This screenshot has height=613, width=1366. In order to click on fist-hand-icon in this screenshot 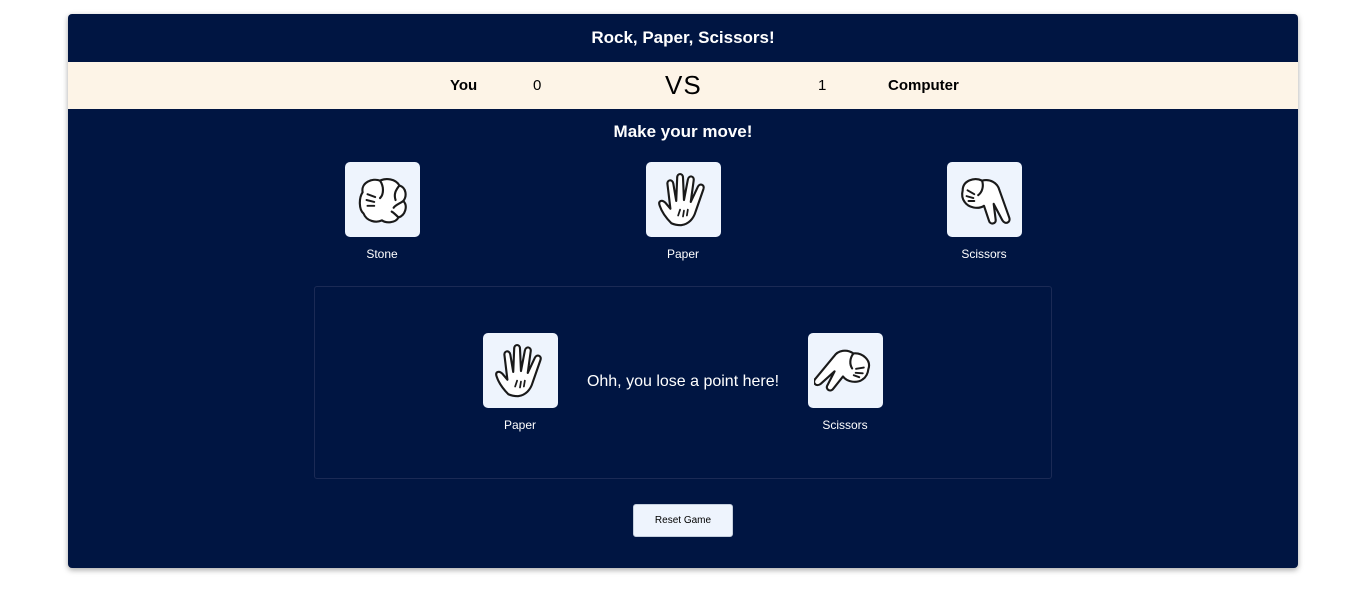, I will do `click(382, 200)`.